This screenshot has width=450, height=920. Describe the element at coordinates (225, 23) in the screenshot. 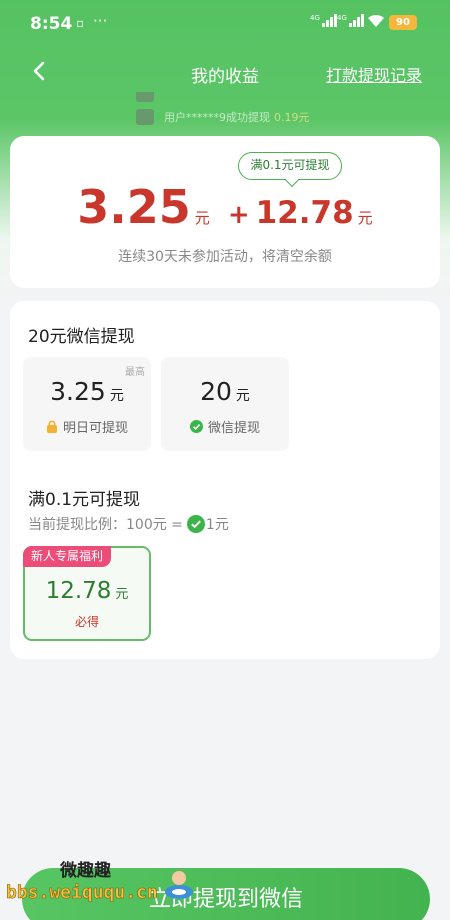

I see `status-bar: 8:54 ▫ ··· 4G 4G 90` at that location.